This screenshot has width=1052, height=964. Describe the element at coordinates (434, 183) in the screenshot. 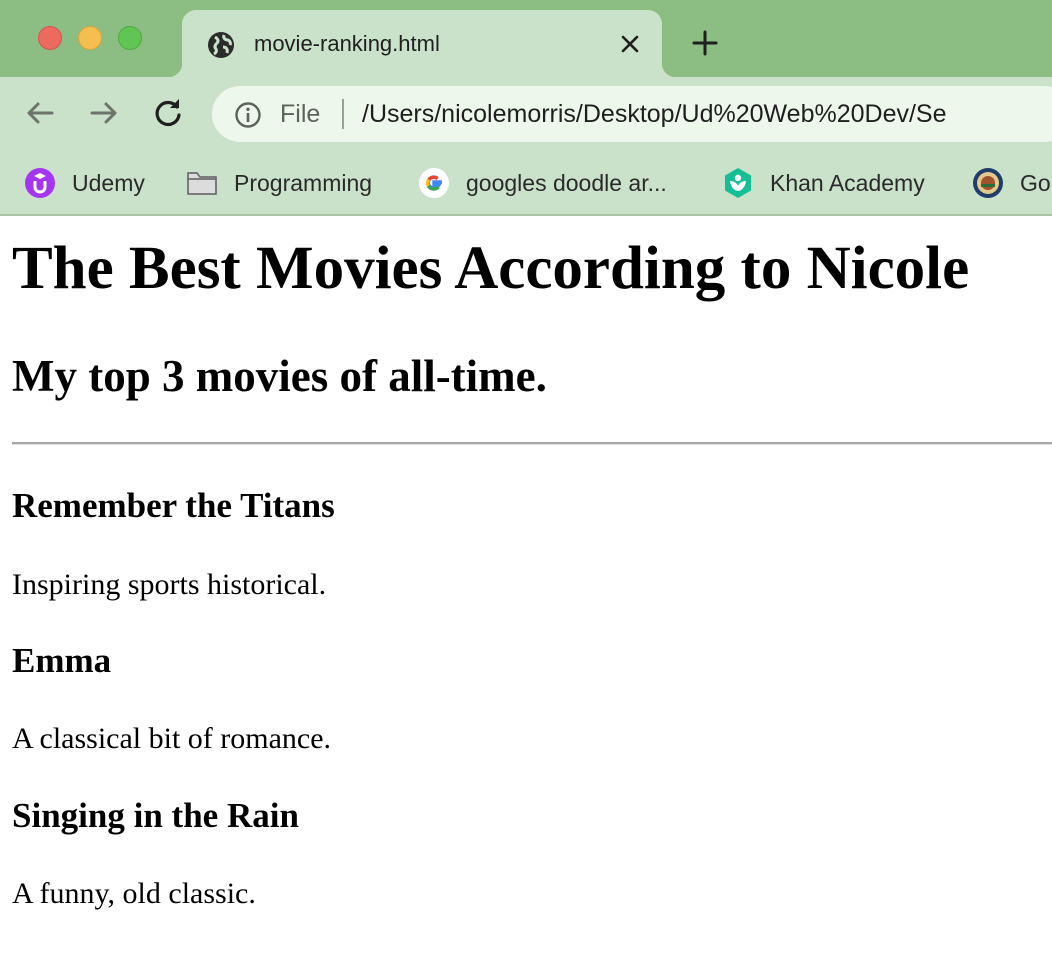

I see `google-icon` at that location.